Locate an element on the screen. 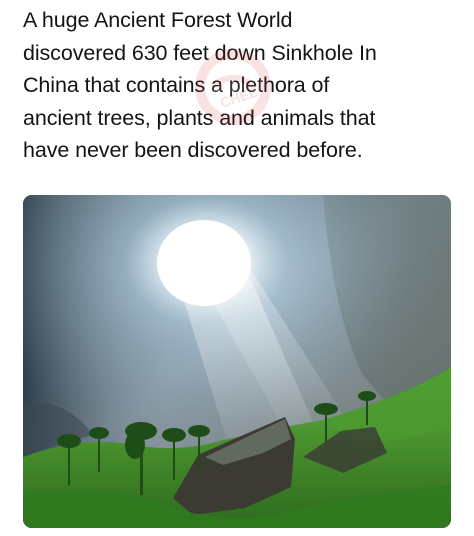  meme-logo-watermark-icon: CHEE is located at coordinates (233, 87).